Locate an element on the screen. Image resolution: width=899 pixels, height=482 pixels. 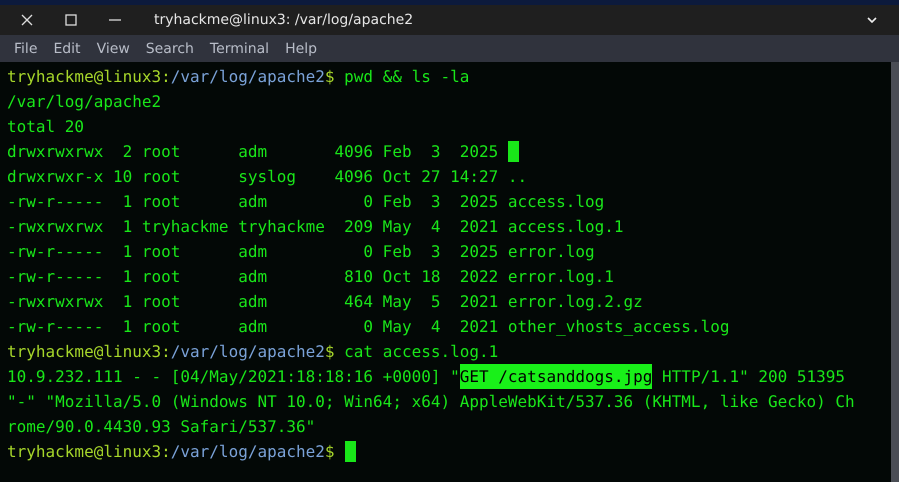
text-cursor is located at coordinates (350, 451).